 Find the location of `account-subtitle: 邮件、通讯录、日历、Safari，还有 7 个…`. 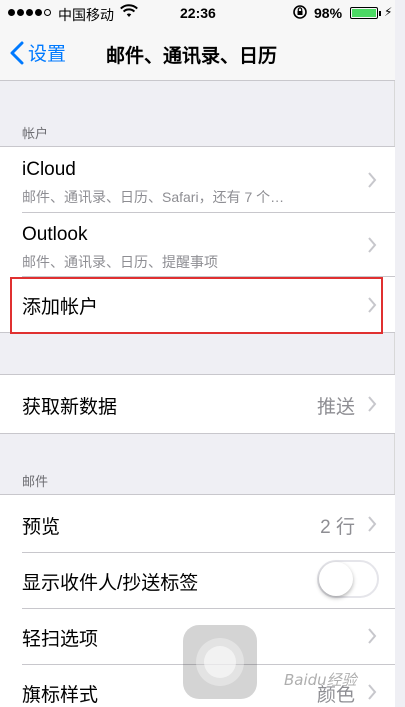

account-subtitle: 邮件、通讯录、日历、Safari，还有 7 个… is located at coordinates (153, 197).